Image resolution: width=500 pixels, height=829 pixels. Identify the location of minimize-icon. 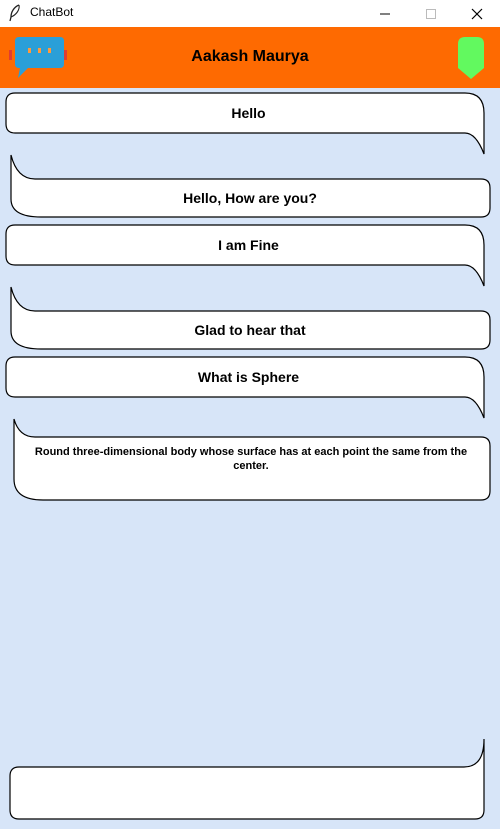
(385, 13).